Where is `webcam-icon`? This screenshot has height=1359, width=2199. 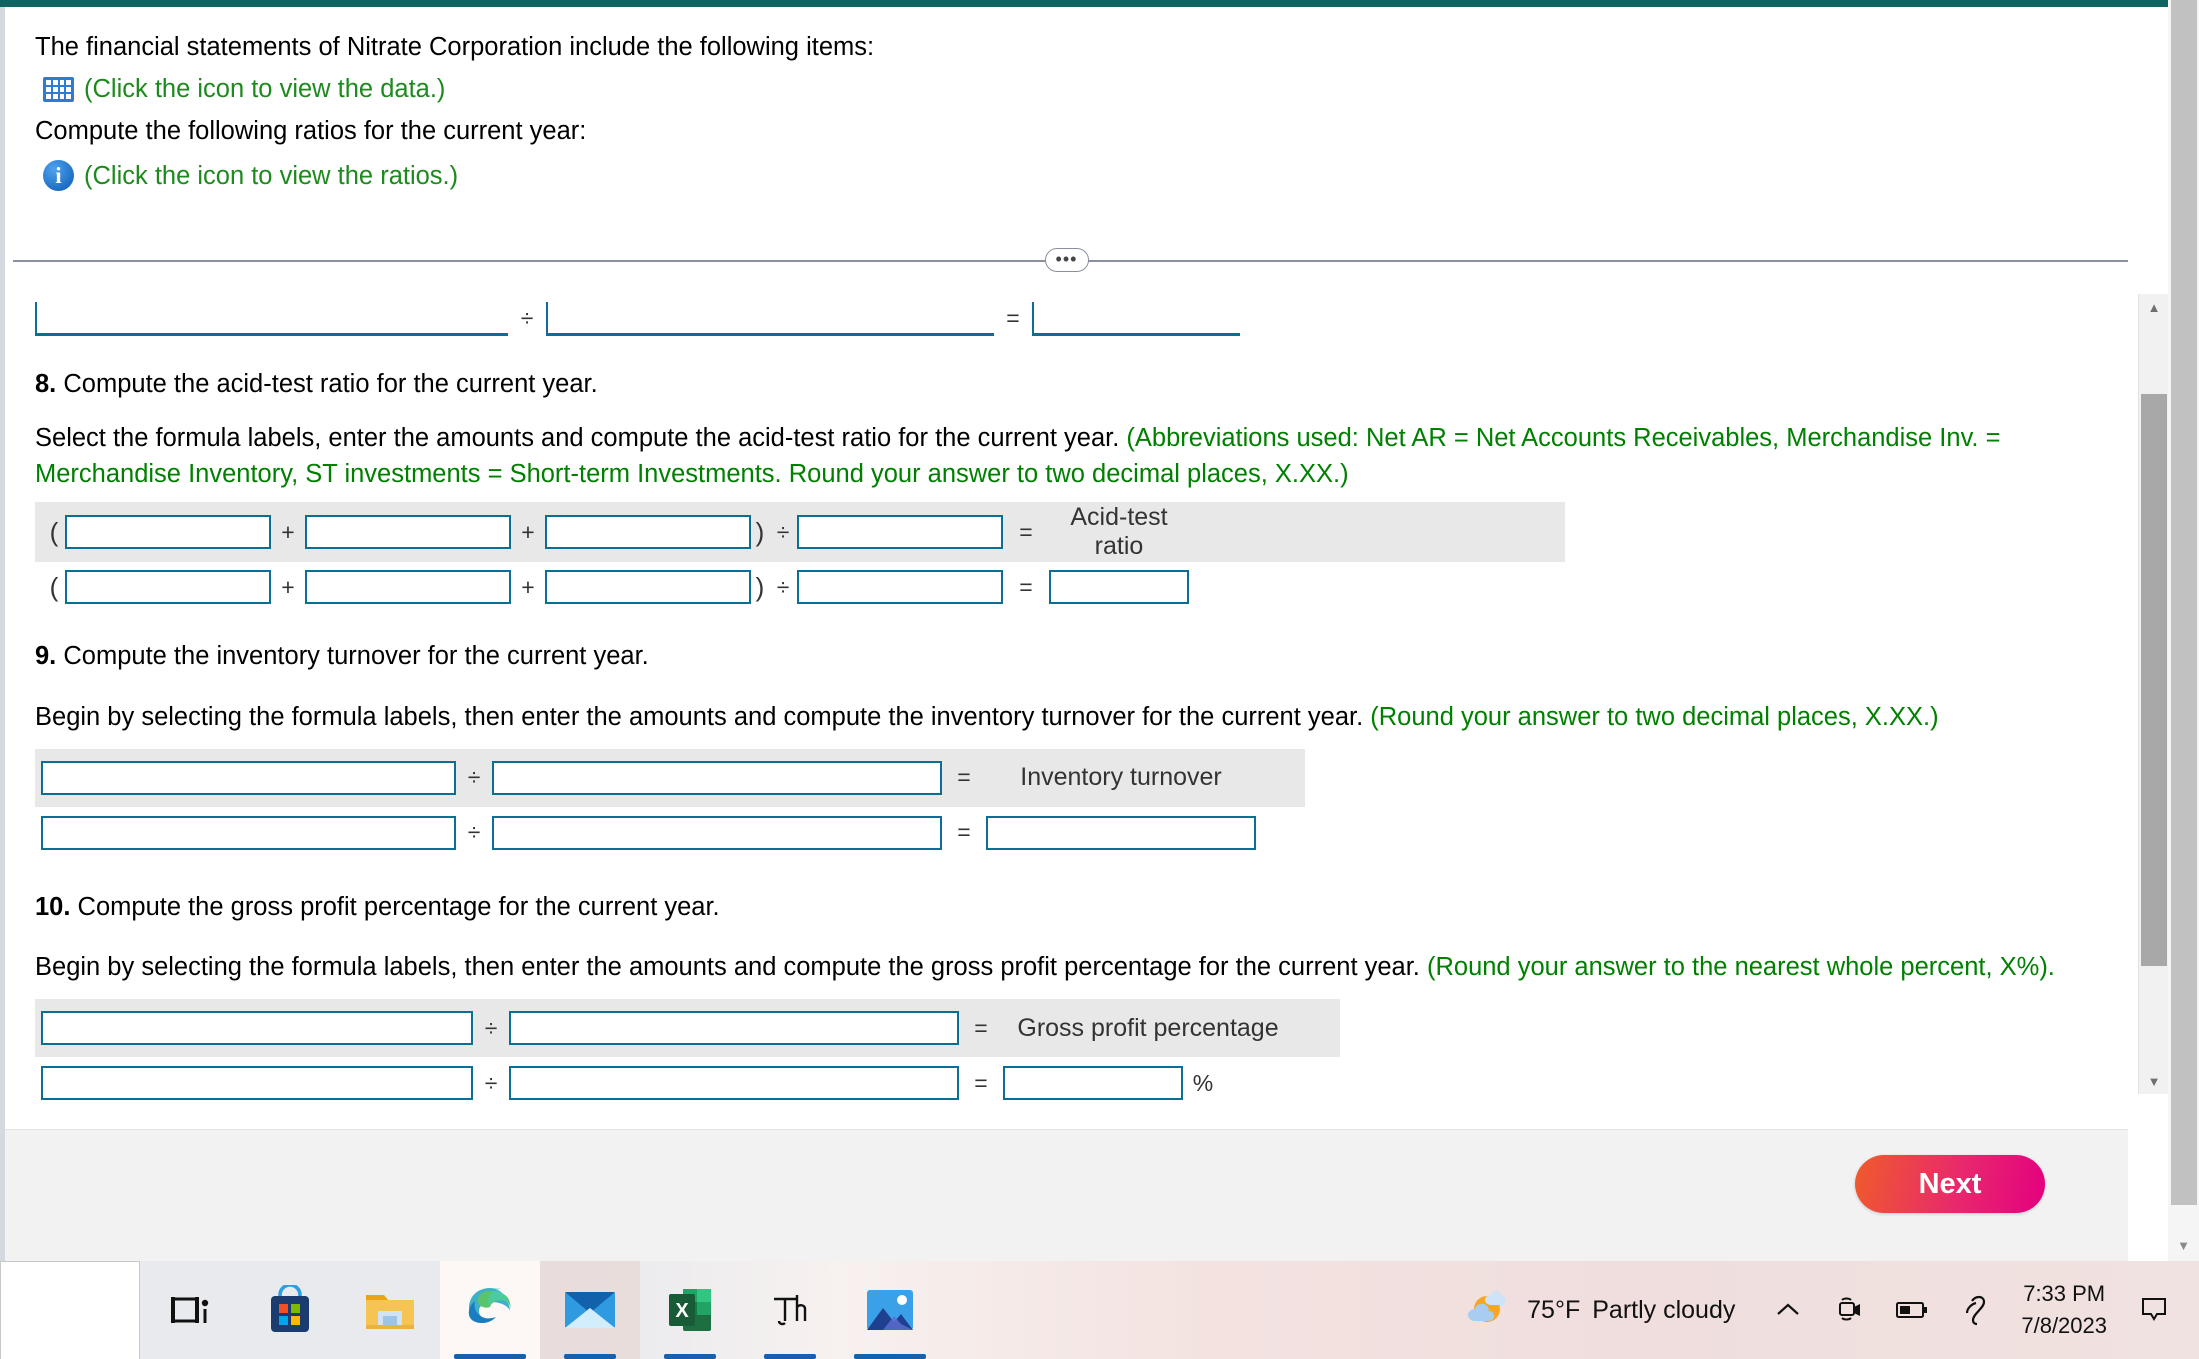
webcam-icon is located at coordinates (1850, 1309).